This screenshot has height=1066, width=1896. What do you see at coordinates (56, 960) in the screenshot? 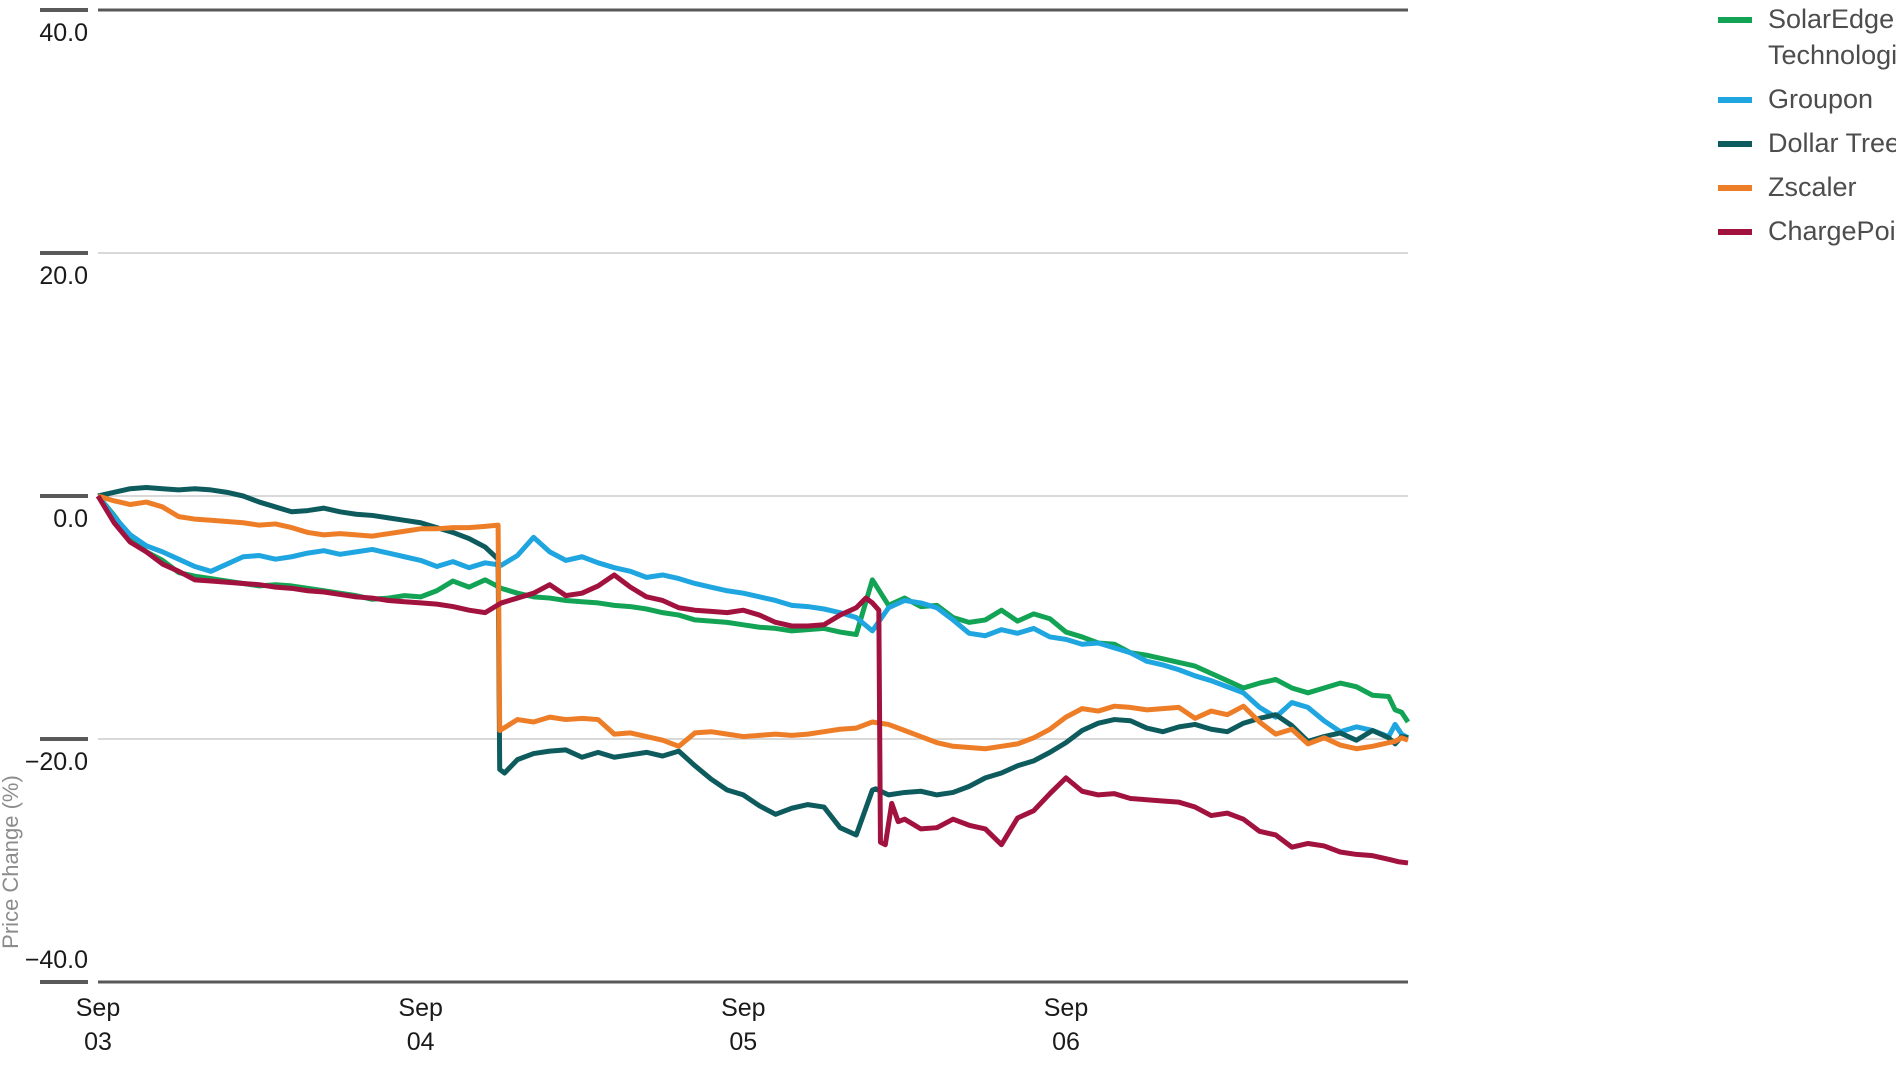
I see `y-tick-label: −40.0` at bounding box center [56, 960].